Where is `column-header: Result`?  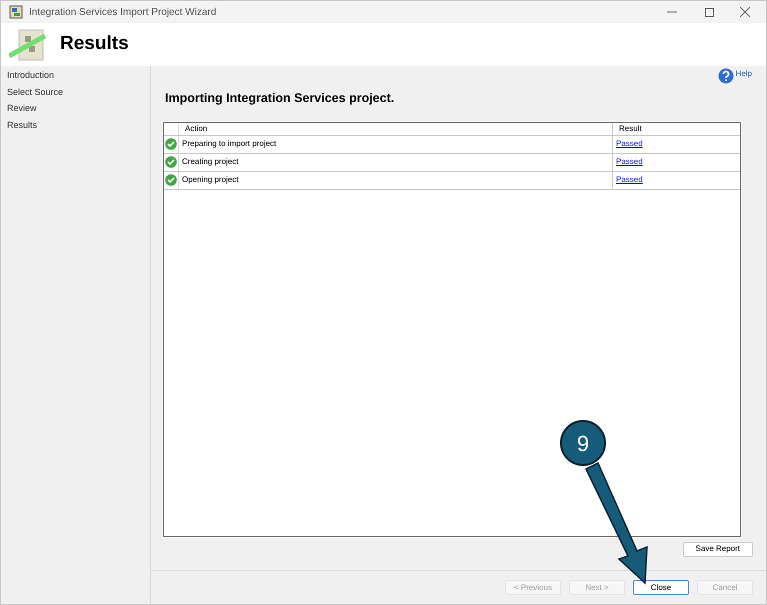
column-header: Result is located at coordinates (630, 128).